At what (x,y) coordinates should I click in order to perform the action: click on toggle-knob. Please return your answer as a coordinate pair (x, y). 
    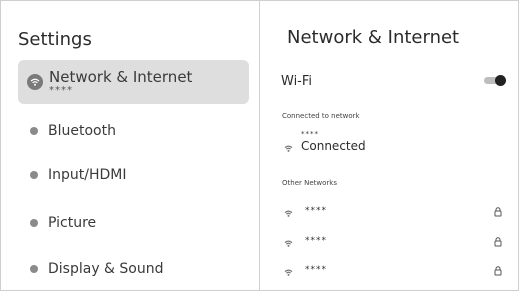
    Looking at the image, I should click on (500, 80).